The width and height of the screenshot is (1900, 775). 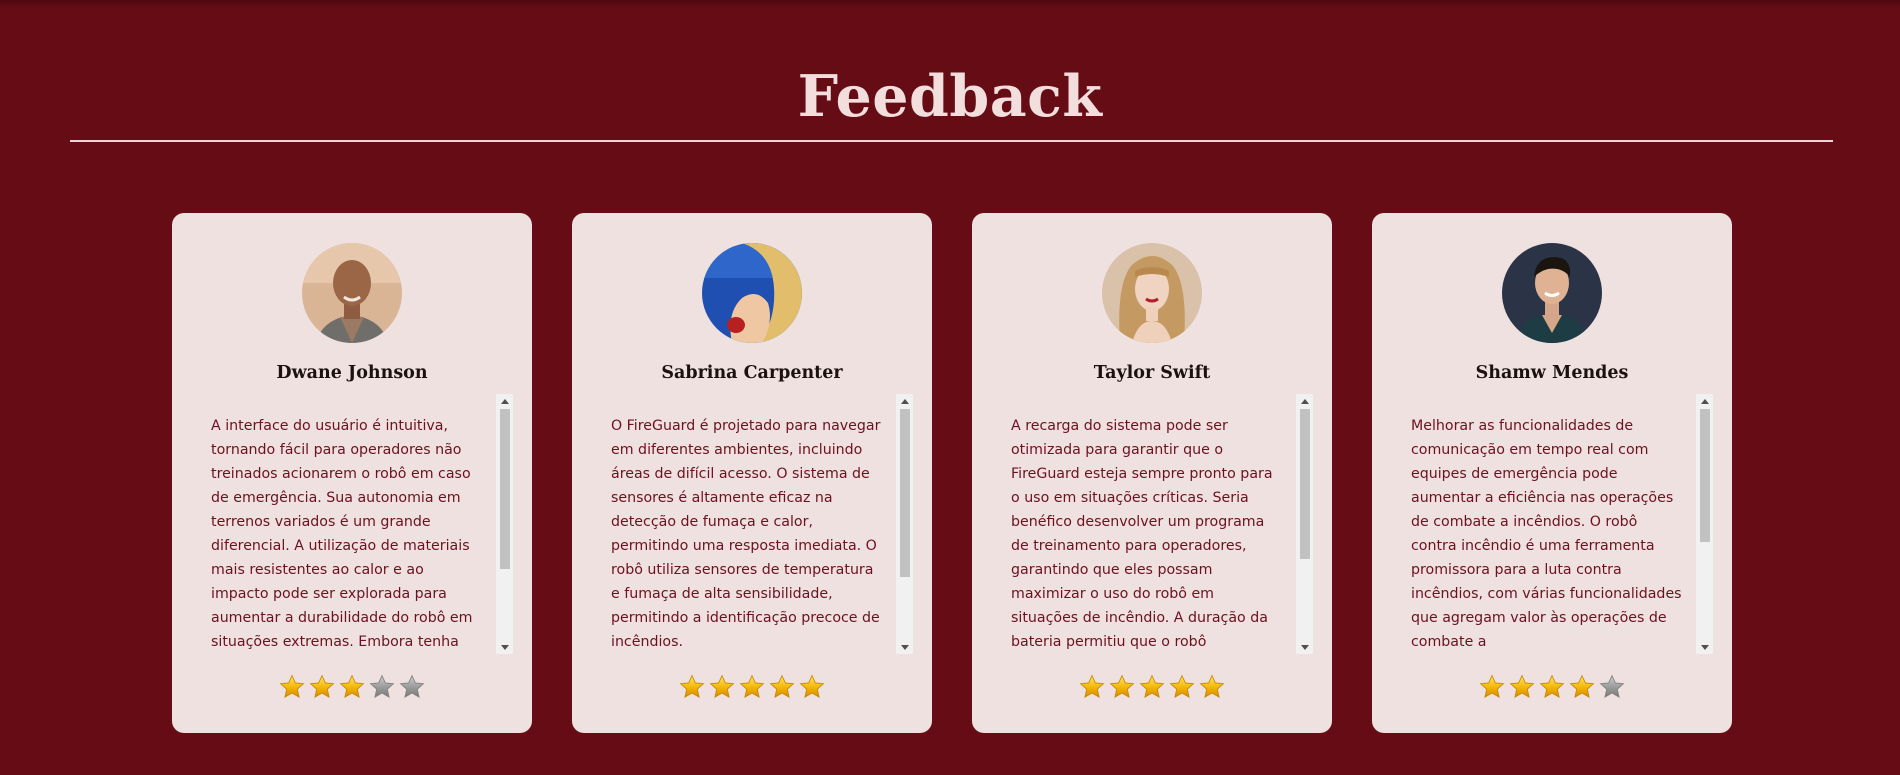 What do you see at coordinates (352, 373) in the screenshot?
I see `reviewer-name: Dwane Johnson` at bounding box center [352, 373].